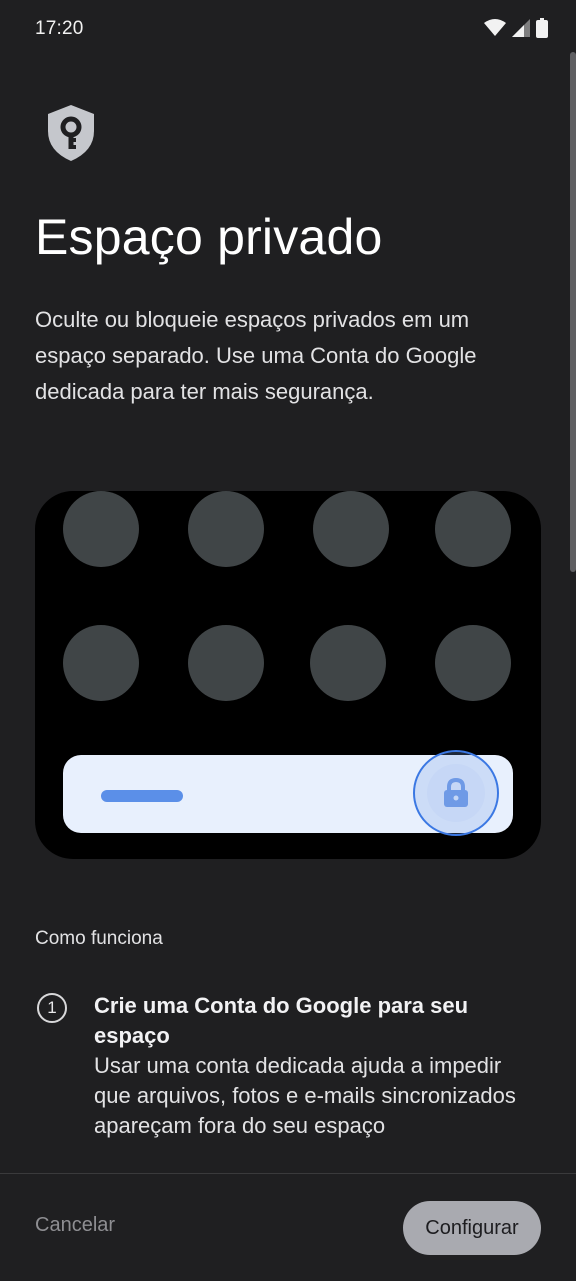  I want to click on lock-button-bg, so click(456, 793).